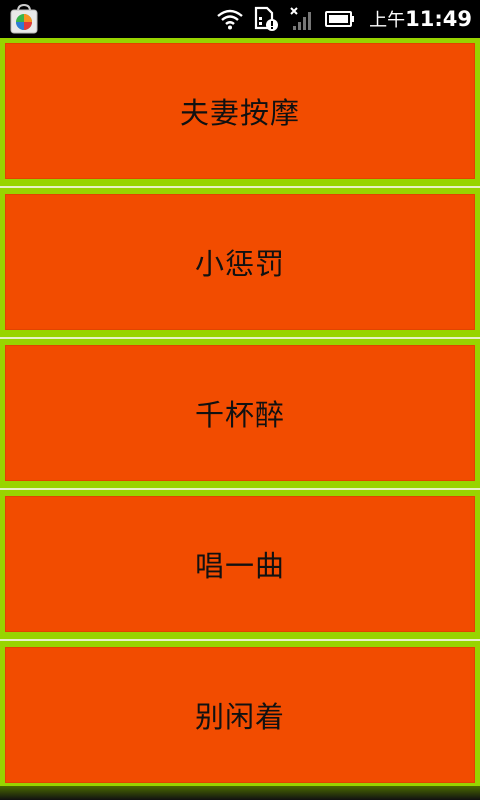 The image size is (480, 800). I want to click on clock-time: 11:49, so click(438, 19).